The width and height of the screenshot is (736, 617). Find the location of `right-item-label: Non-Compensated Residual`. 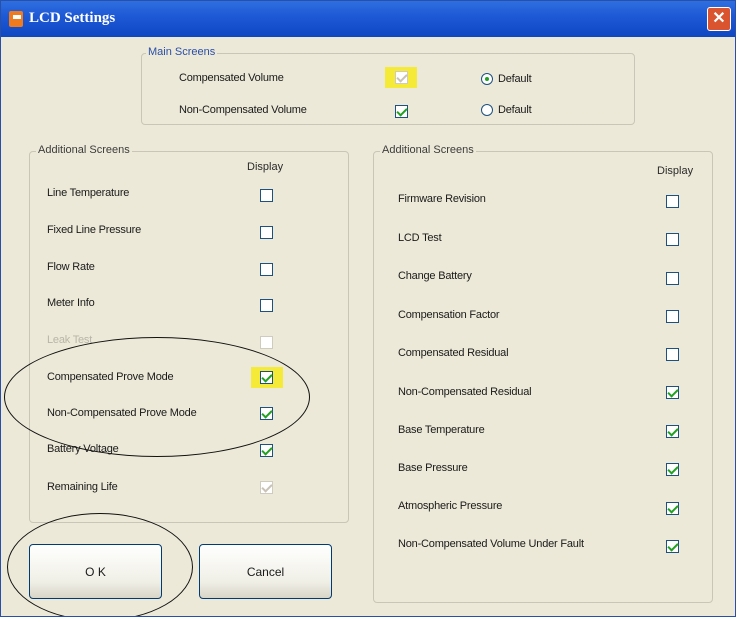

right-item-label: Non-Compensated Residual is located at coordinates (465, 392).